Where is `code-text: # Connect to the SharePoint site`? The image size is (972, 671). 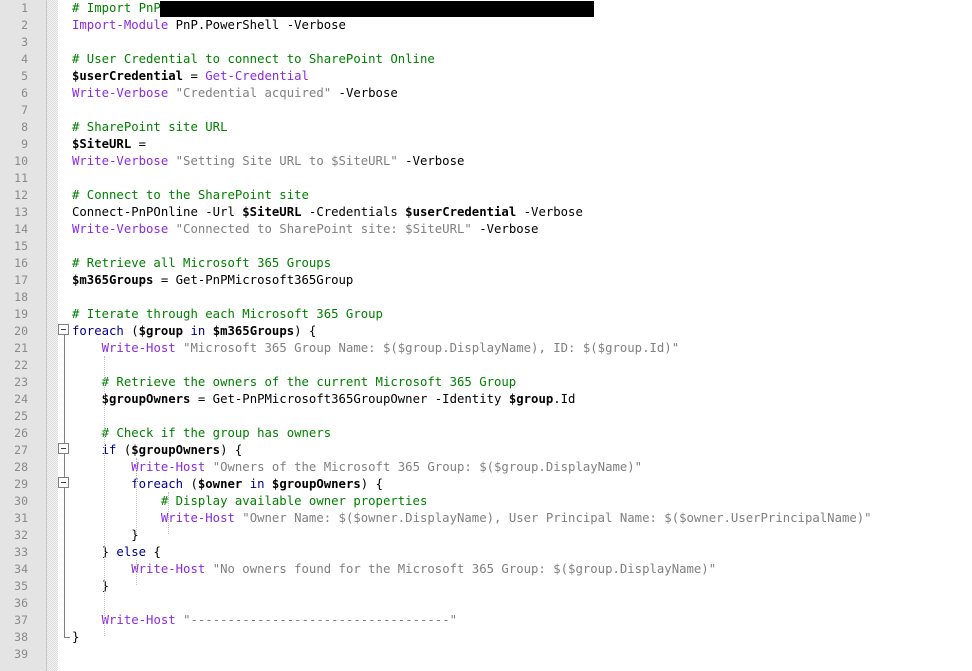
code-text: # Connect to the SharePoint site is located at coordinates (190, 195).